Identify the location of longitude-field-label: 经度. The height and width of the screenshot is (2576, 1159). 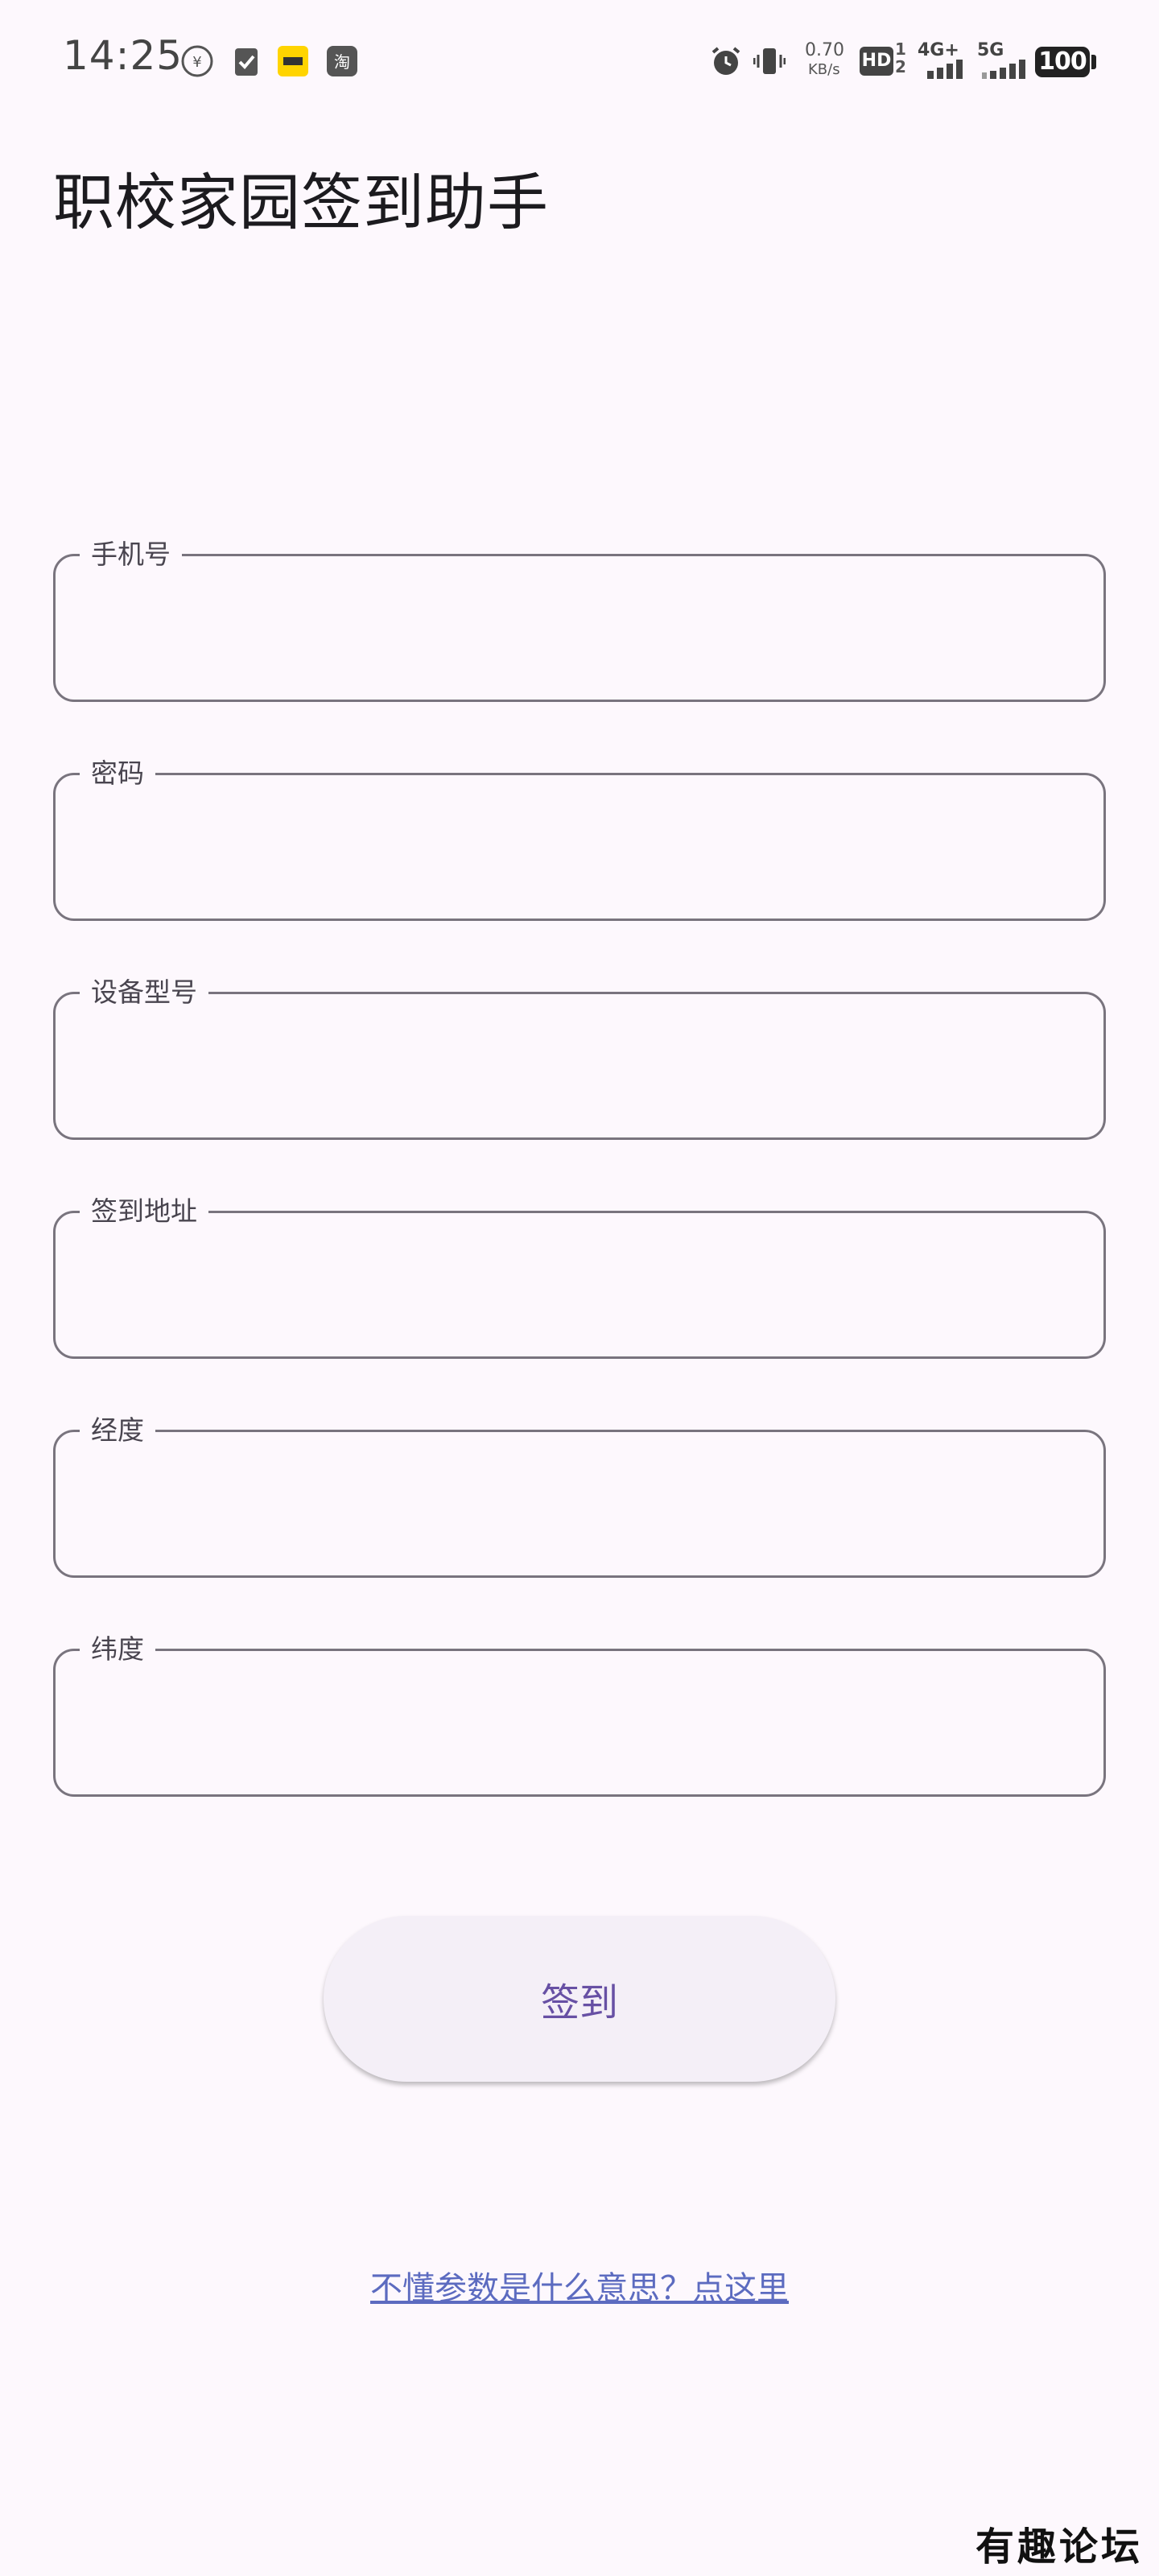
(117, 1430).